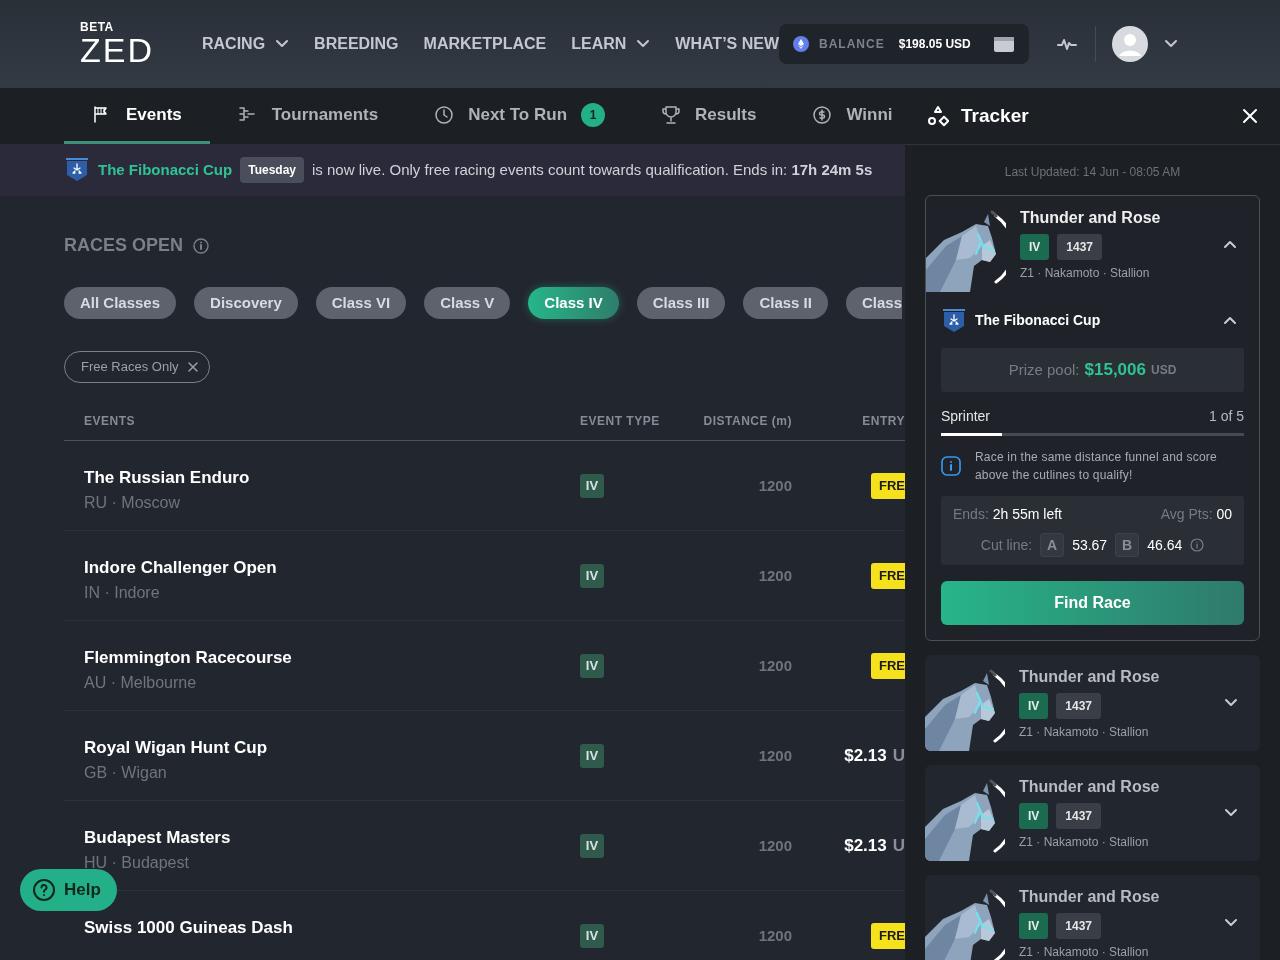  Describe the element at coordinates (332, 838) in the screenshot. I see `event-name: Budapest Masters` at that location.